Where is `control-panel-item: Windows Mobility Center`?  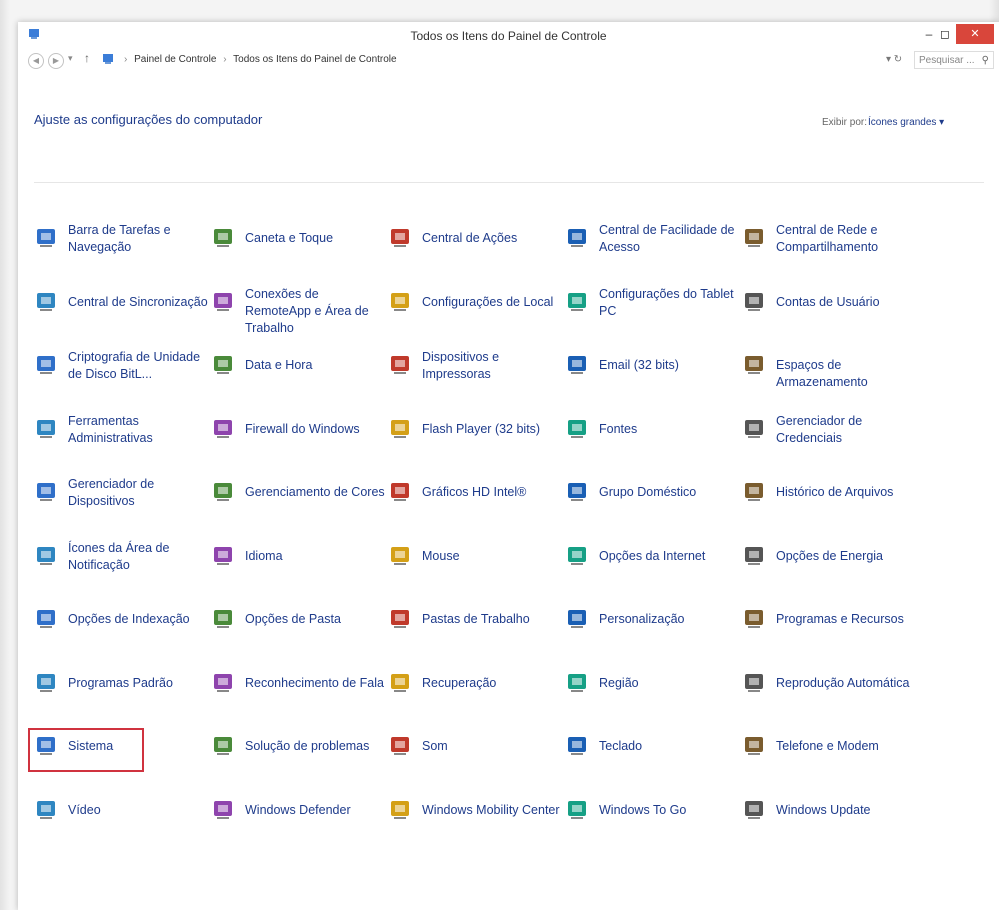 control-panel-item: Windows Mobility Center is located at coordinates (476, 818).